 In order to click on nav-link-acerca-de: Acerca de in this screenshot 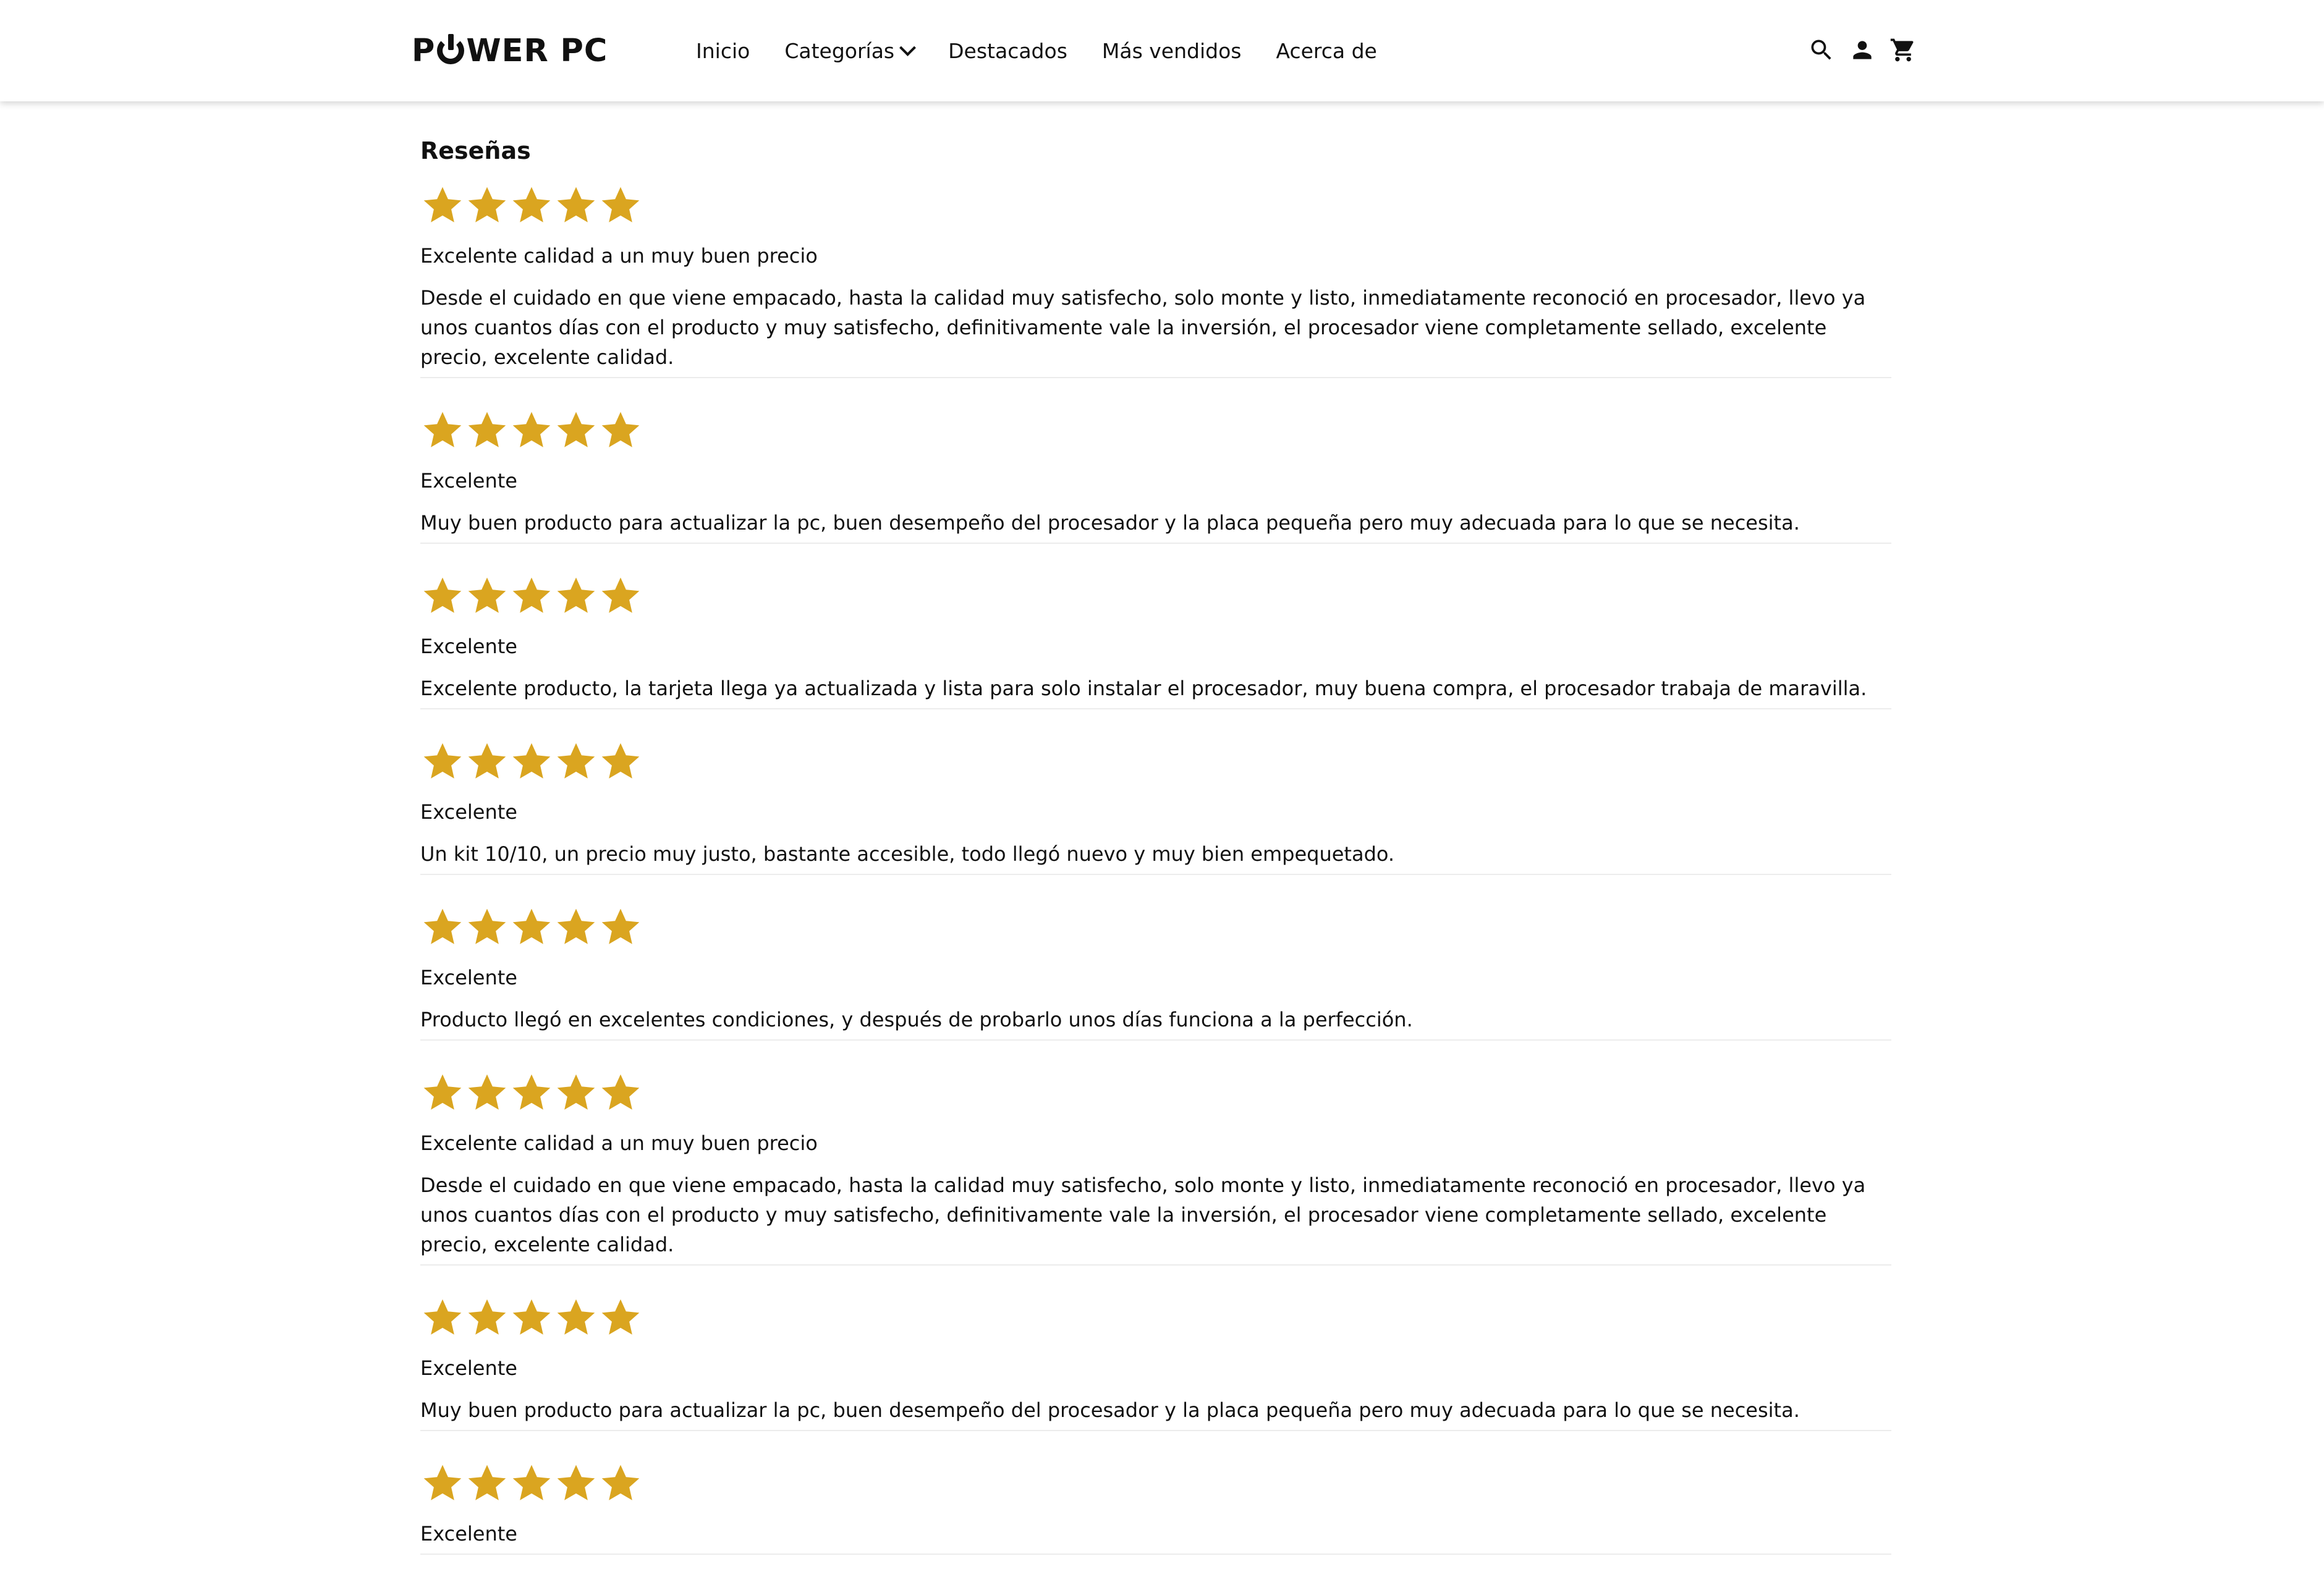, I will do `click(1326, 51)`.